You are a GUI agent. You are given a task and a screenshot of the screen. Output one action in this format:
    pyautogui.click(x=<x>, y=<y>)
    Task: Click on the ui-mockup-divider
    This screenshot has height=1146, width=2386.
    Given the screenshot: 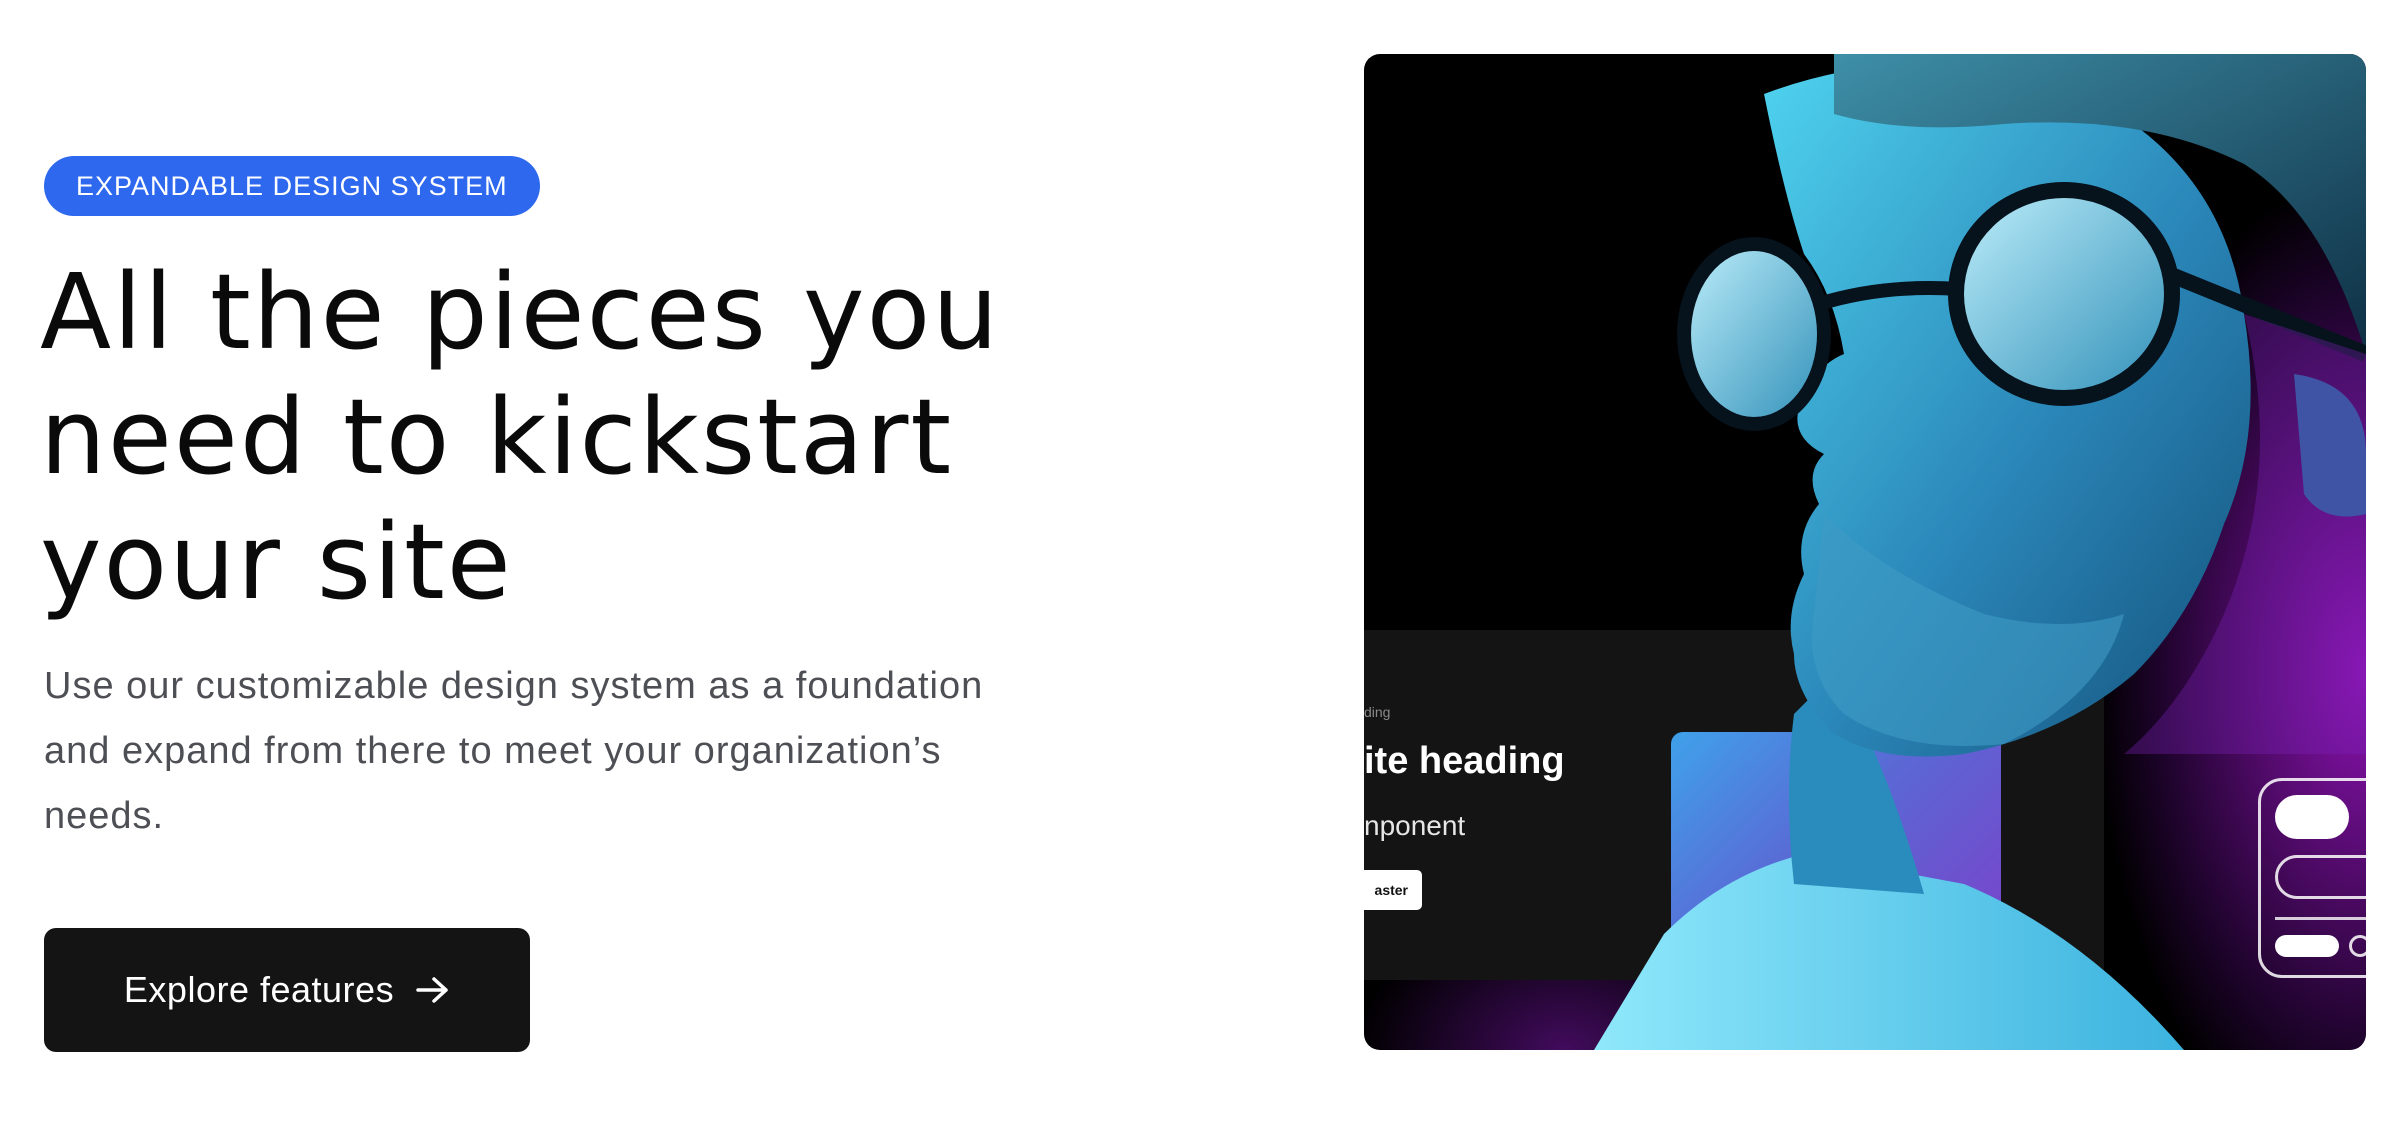 What is the action you would take?
    pyautogui.click(x=2320, y=918)
    